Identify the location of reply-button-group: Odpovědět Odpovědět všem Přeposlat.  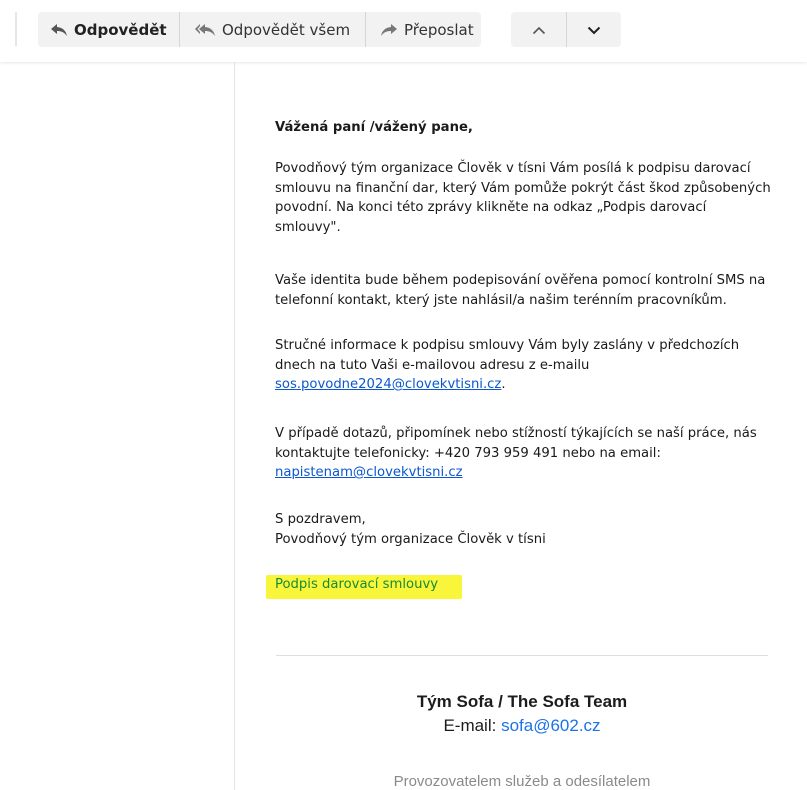
(259, 29).